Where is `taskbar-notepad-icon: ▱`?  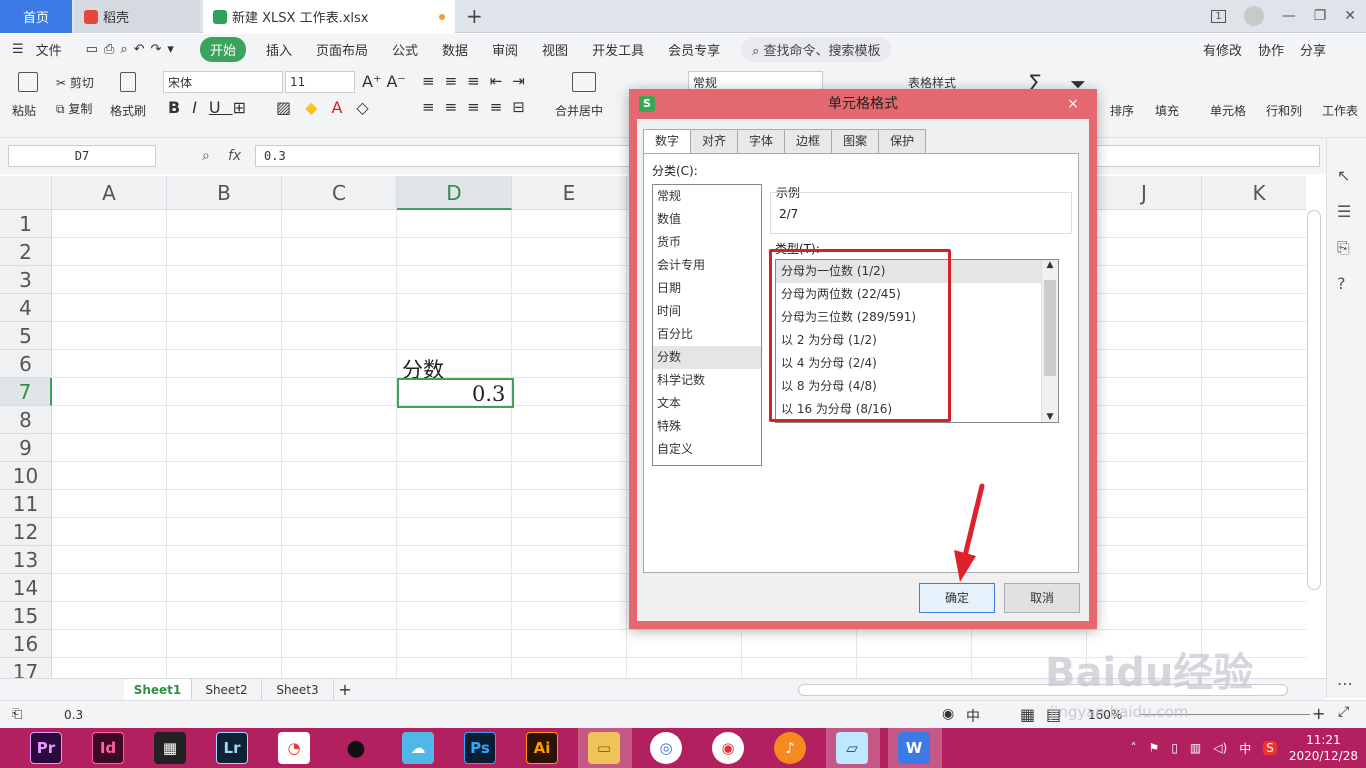 taskbar-notepad-icon: ▱ is located at coordinates (852, 748).